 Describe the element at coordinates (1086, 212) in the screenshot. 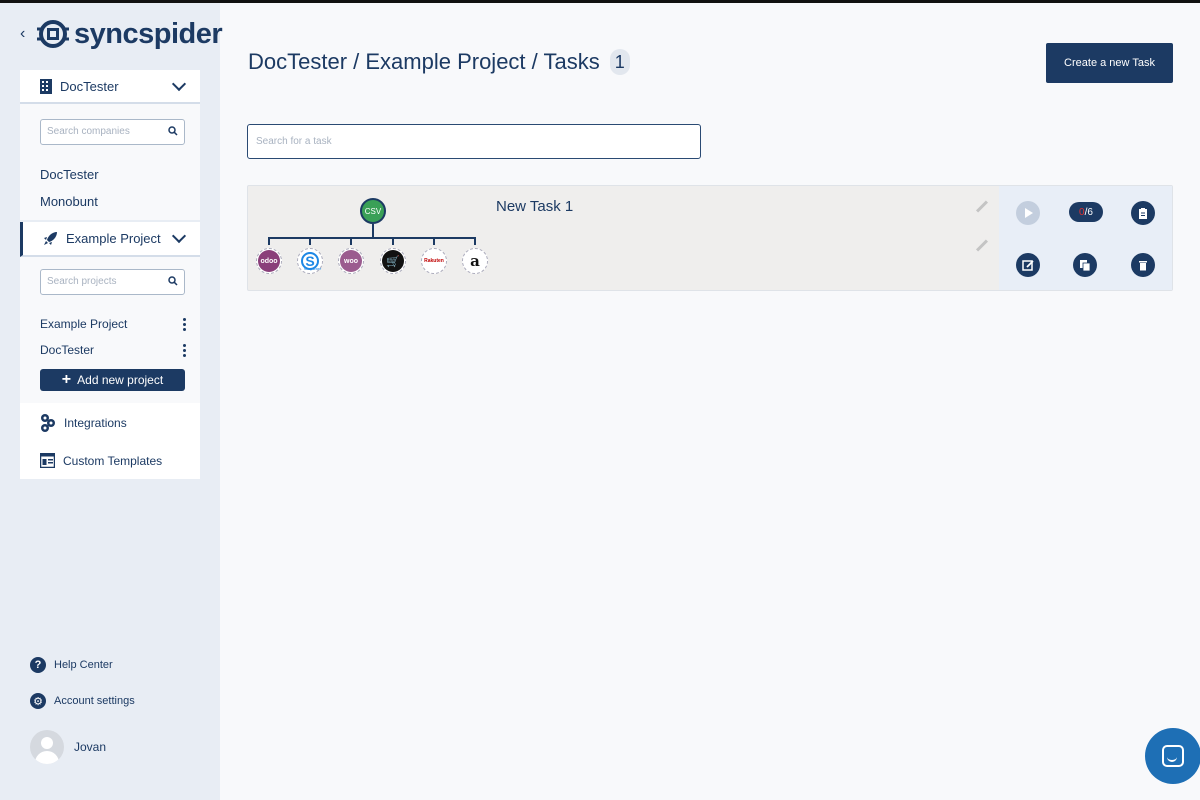

I see `progress-badge: 0/6` at that location.